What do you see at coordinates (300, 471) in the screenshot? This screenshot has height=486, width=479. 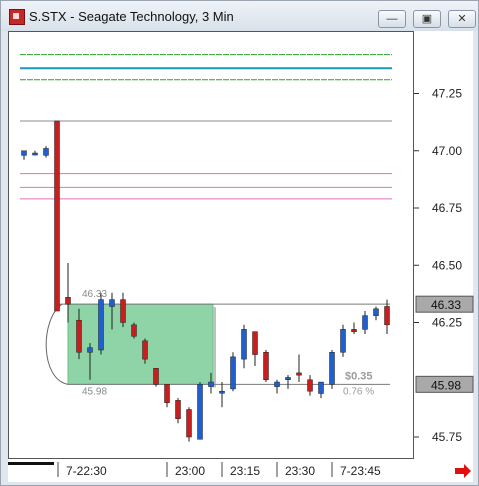 I see `time-tick-label: 23:30` at bounding box center [300, 471].